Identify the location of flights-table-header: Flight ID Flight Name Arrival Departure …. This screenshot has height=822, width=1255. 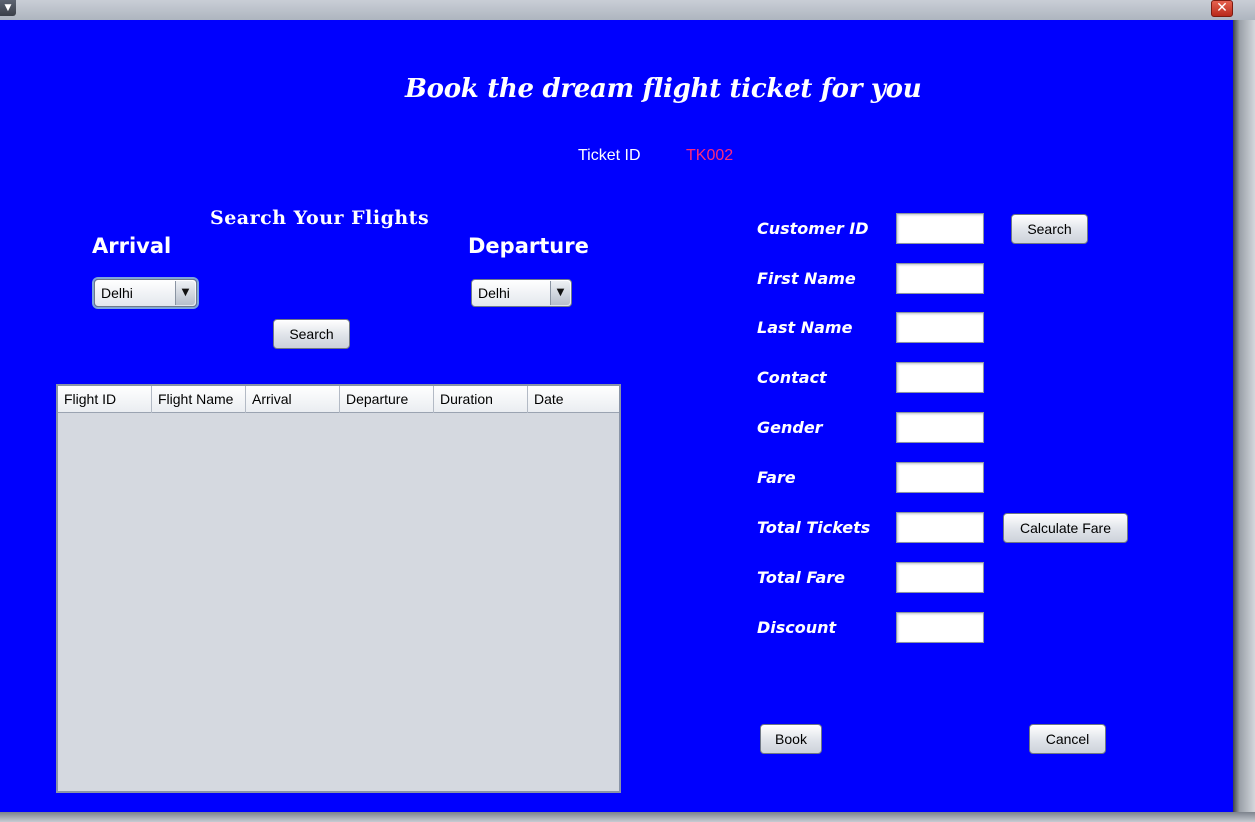
(338, 399).